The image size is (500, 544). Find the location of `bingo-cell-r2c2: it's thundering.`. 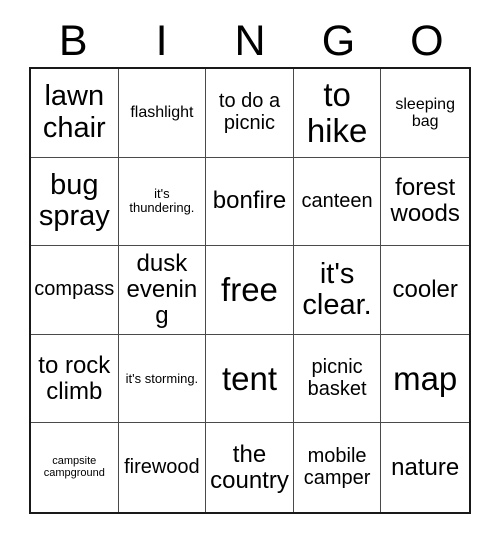

bingo-cell-r2c2: it's thundering. is located at coordinates (162, 202).